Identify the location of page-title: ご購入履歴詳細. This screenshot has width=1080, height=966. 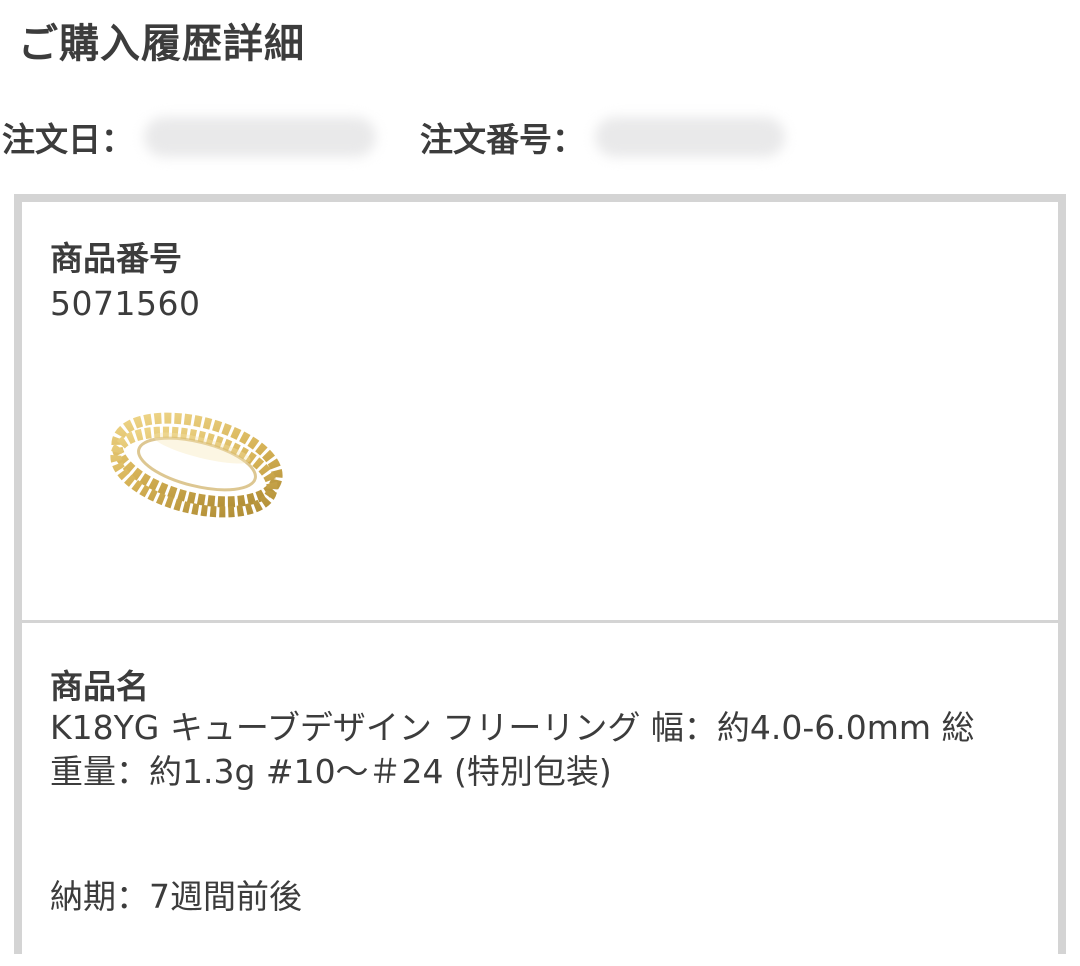
(161, 44).